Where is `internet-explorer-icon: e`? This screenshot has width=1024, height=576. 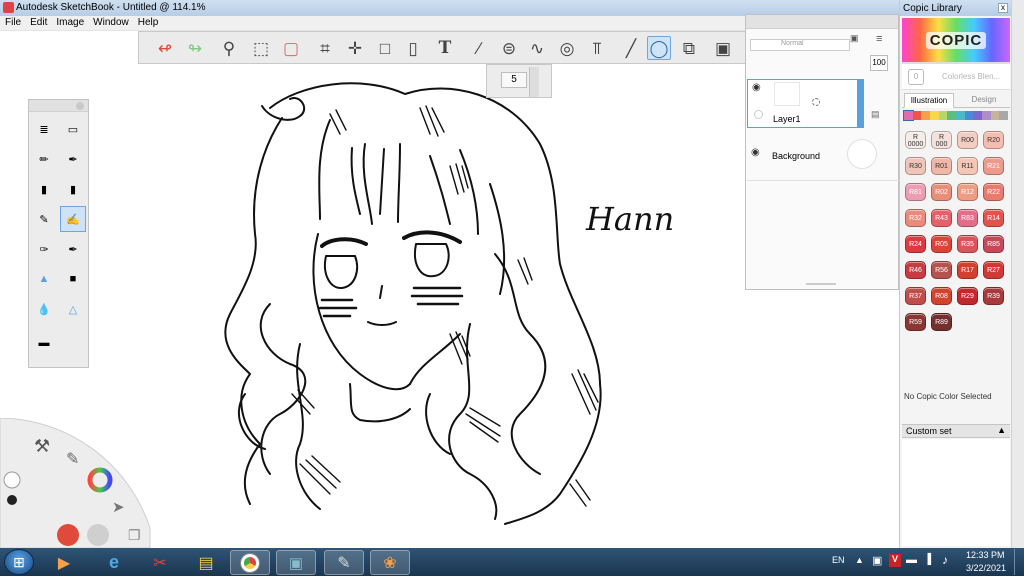 internet-explorer-icon: e is located at coordinates (114, 562).